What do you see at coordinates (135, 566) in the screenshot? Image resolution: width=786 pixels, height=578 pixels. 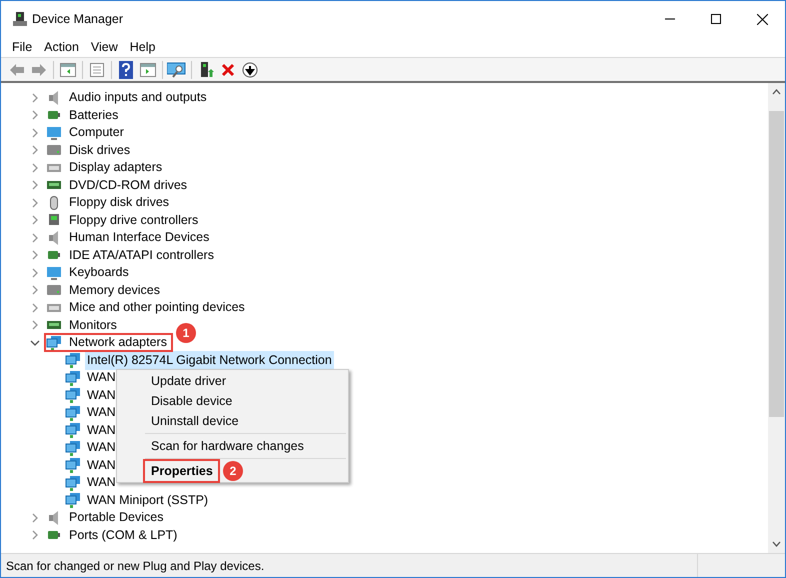 I see `status-text: Scan for changed or new Plug and Play devices.` at bounding box center [135, 566].